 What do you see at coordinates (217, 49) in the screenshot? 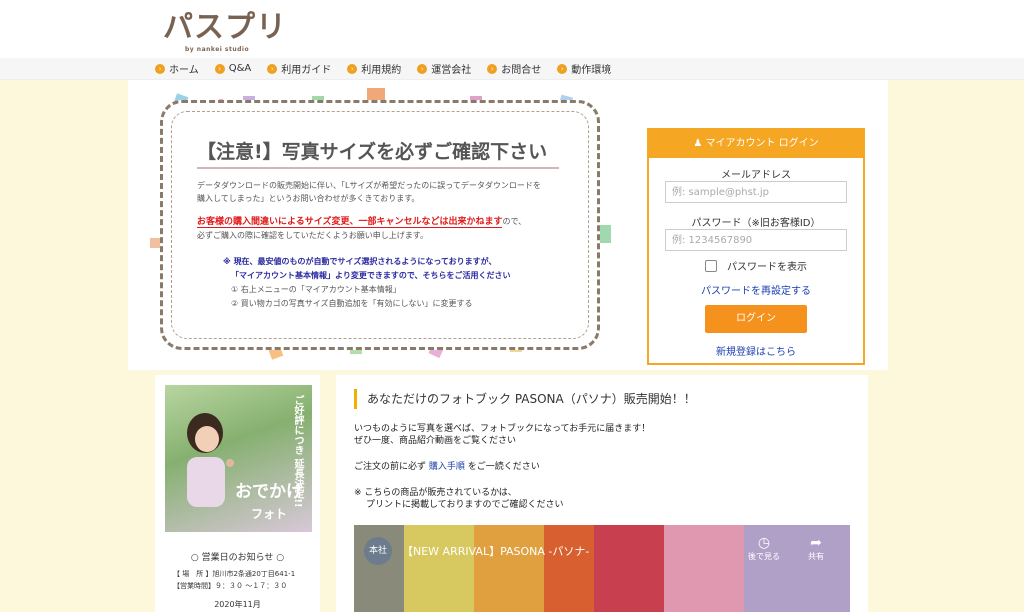
I see `logo-subtitle: by nankei studio` at bounding box center [217, 49].